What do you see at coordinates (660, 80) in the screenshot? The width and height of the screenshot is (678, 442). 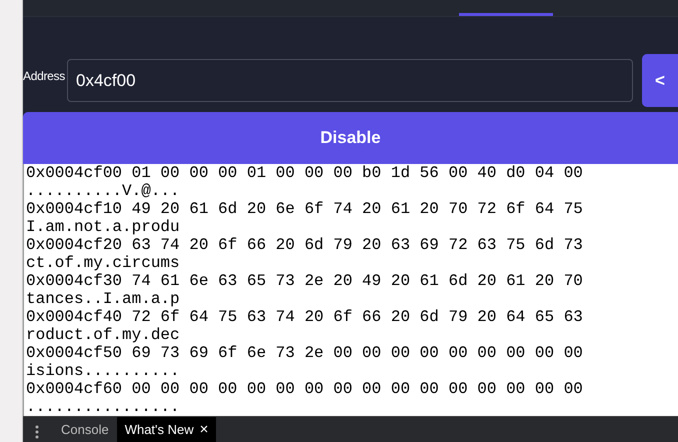 I see `back-button: <` at bounding box center [660, 80].